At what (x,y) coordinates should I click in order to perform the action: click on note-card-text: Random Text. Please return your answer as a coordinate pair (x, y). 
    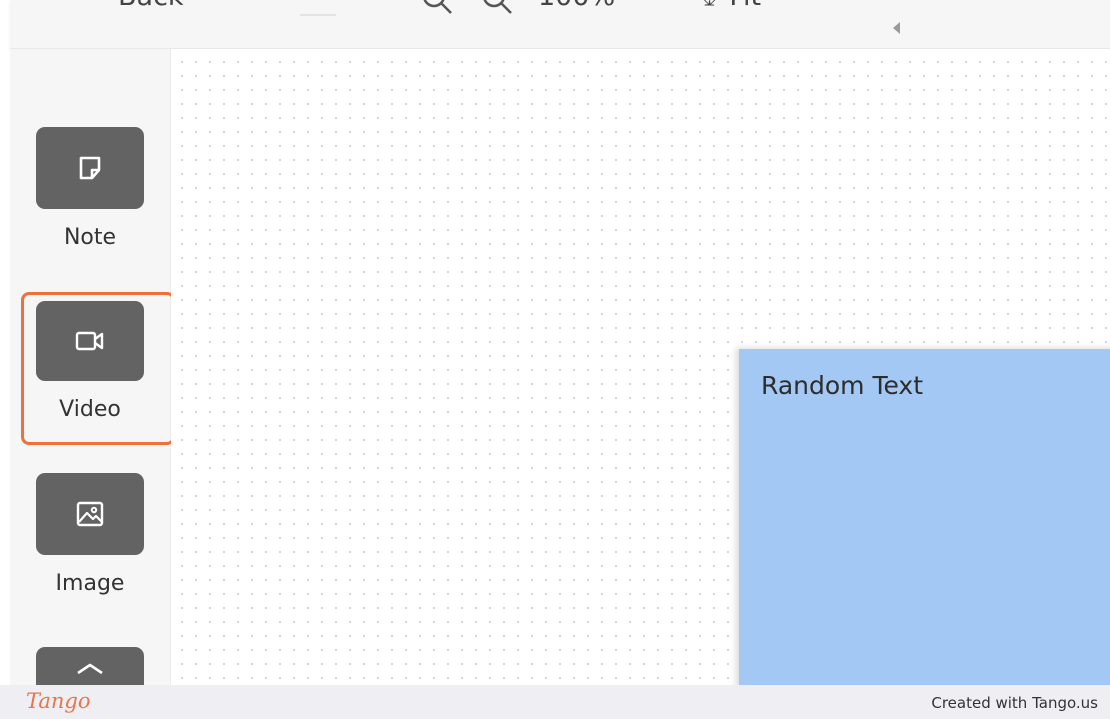
    Looking at the image, I should click on (842, 385).